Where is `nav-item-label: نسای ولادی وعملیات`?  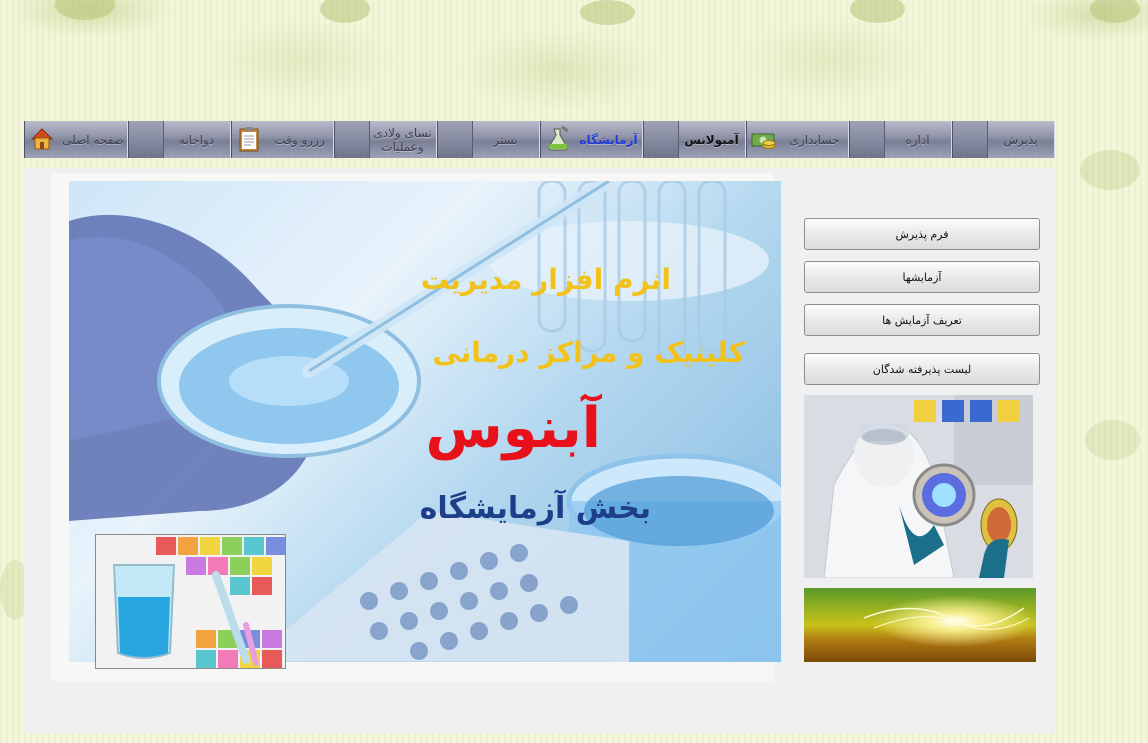 nav-item-label: نسای ولادی وعملیات is located at coordinates (402, 140).